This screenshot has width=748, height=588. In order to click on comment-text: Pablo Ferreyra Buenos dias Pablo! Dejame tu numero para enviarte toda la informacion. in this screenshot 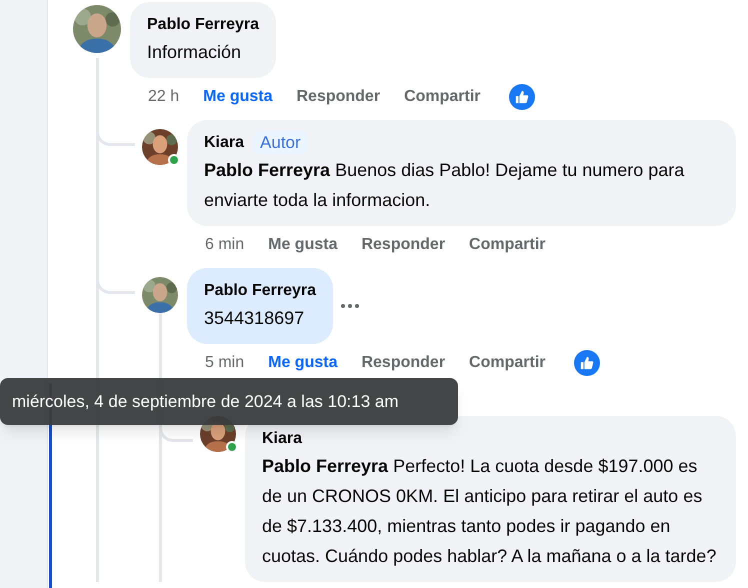, I will do `click(445, 185)`.